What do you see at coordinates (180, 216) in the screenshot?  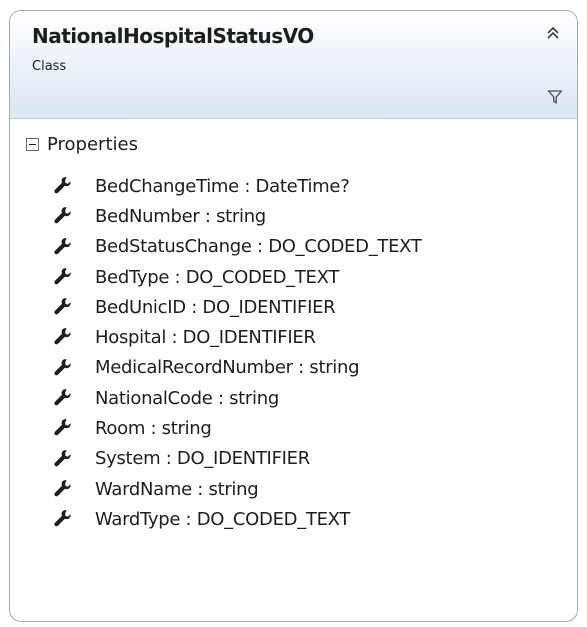 I see `property-label: BedNumber : string` at bounding box center [180, 216].